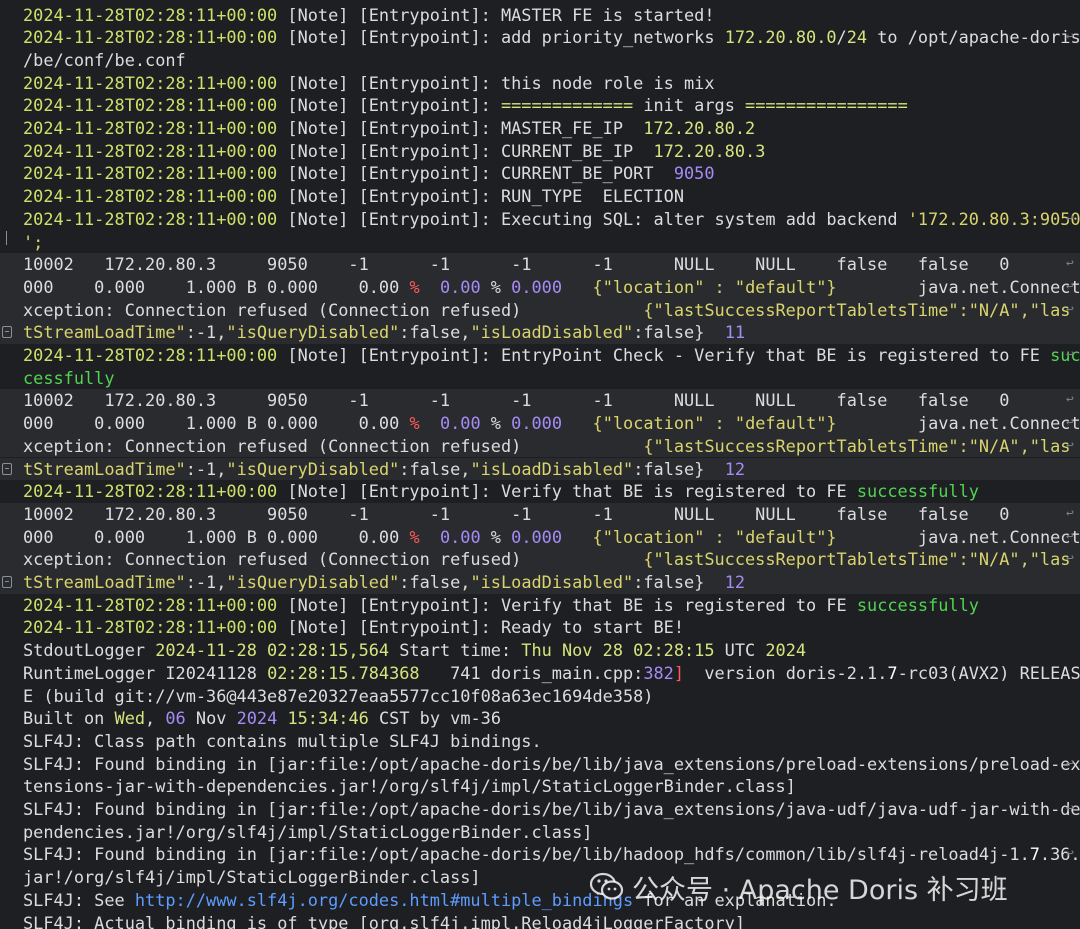 The width and height of the screenshot is (1080, 929). Describe the element at coordinates (658, 672) in the screenshot. I see `log-token: 382` at that location.